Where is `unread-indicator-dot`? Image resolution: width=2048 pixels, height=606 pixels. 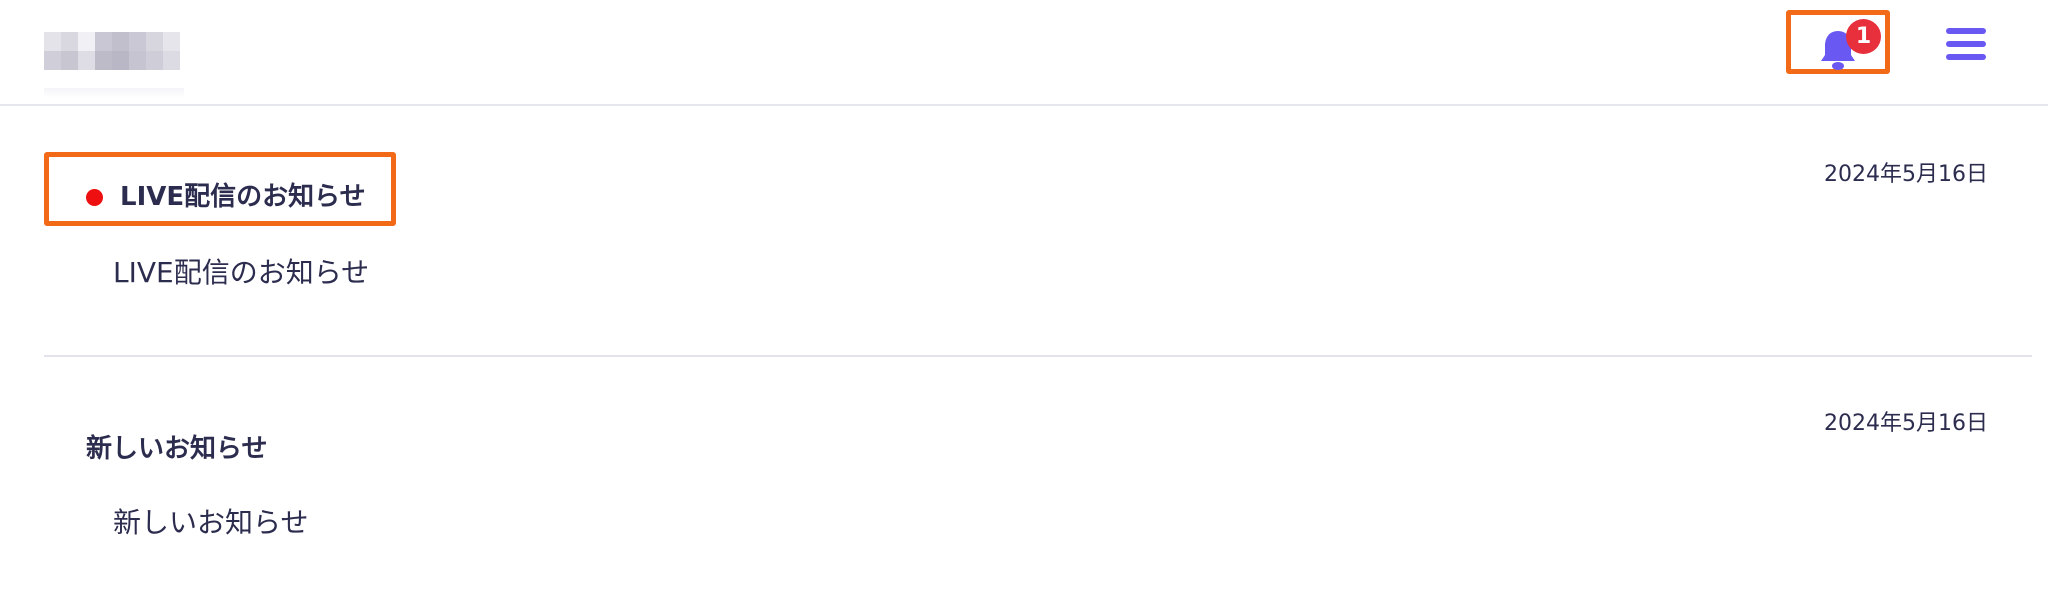 unread-indicator-dot is located at coordinates (94, 197).